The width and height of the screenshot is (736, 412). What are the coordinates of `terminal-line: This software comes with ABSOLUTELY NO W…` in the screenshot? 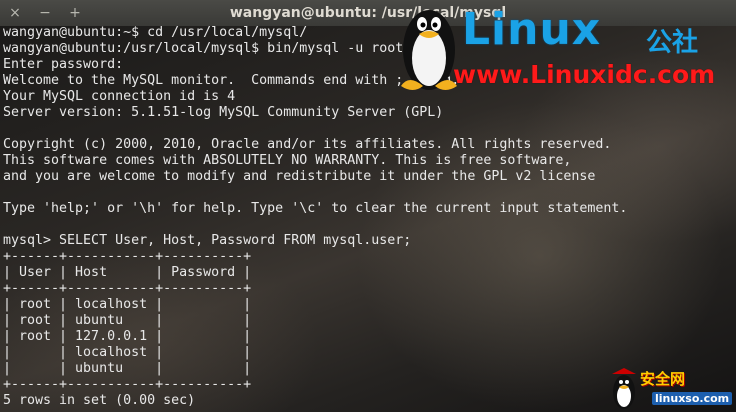 It's located at (287, 160).